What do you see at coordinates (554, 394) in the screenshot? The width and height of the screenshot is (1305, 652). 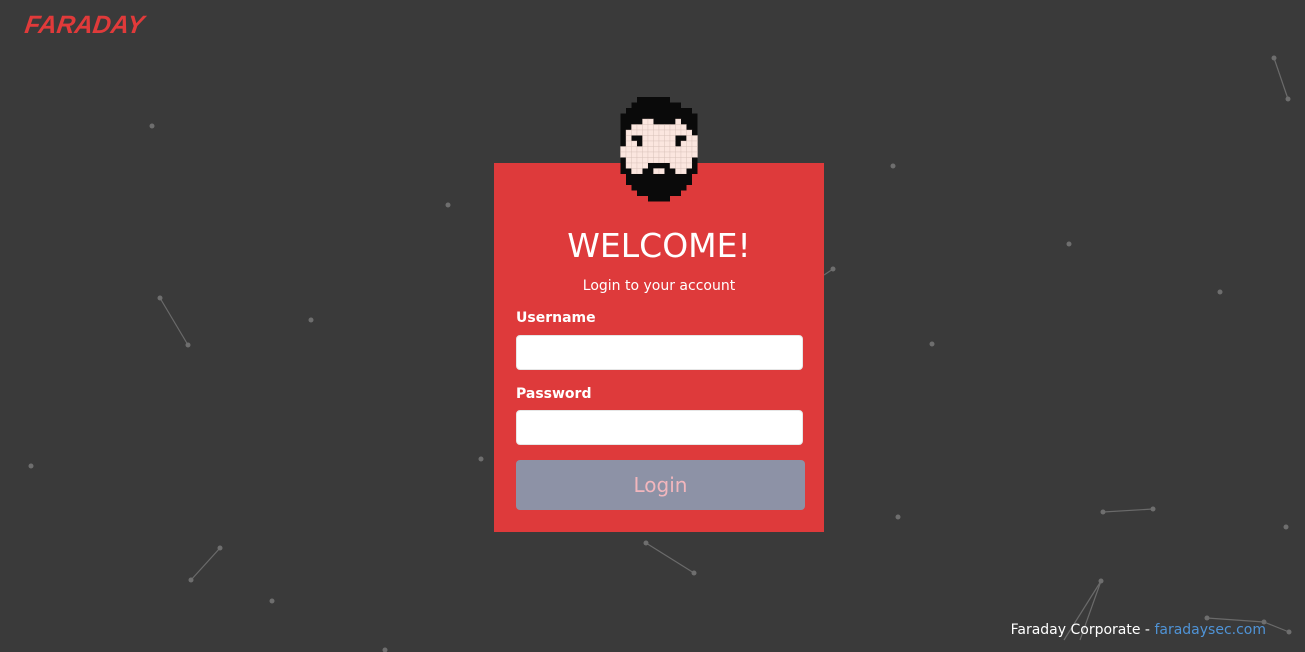 I see `password-label: Password` at bounding box center [554, 394].